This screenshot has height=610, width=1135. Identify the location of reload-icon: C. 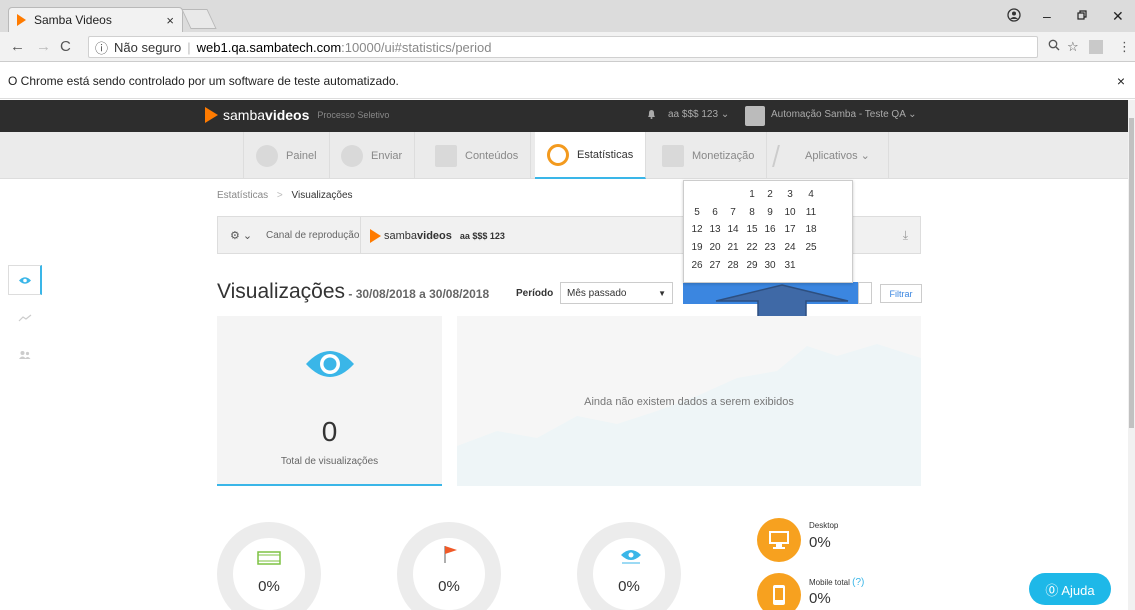
(65, 46).